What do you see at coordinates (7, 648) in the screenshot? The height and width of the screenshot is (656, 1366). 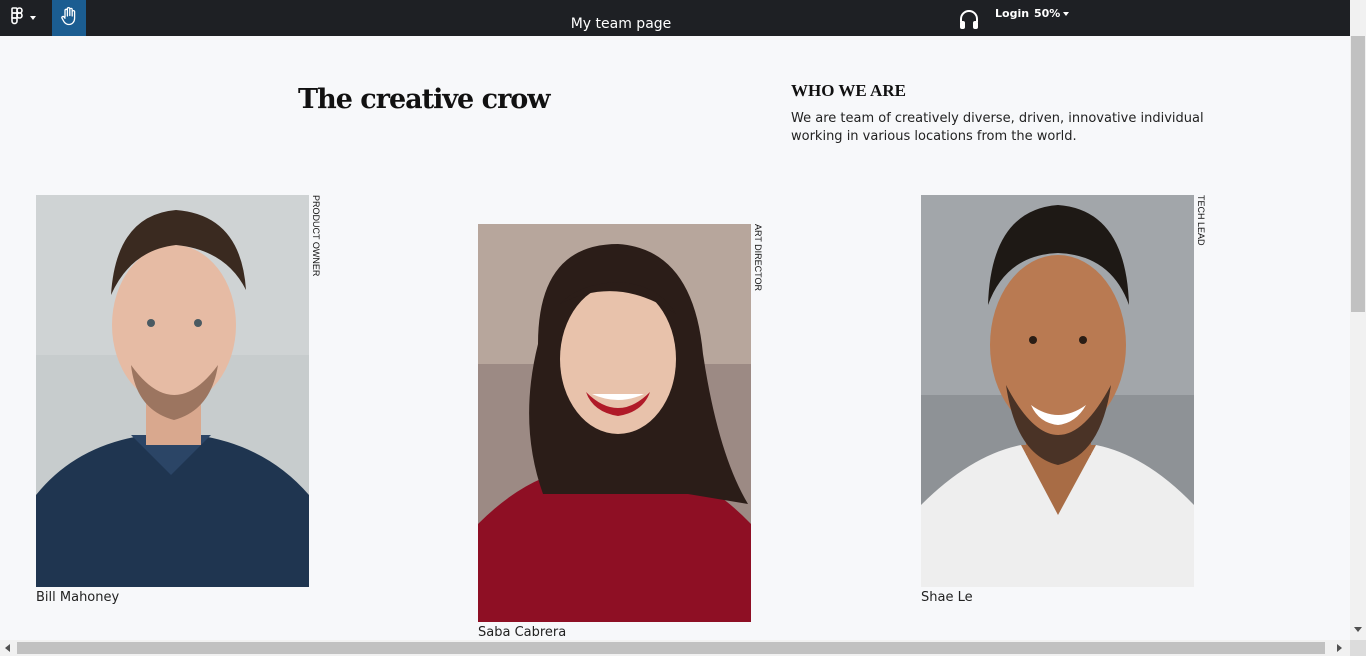 I see `scroll-left-arrow-icon` at bounding box center [7, 648].